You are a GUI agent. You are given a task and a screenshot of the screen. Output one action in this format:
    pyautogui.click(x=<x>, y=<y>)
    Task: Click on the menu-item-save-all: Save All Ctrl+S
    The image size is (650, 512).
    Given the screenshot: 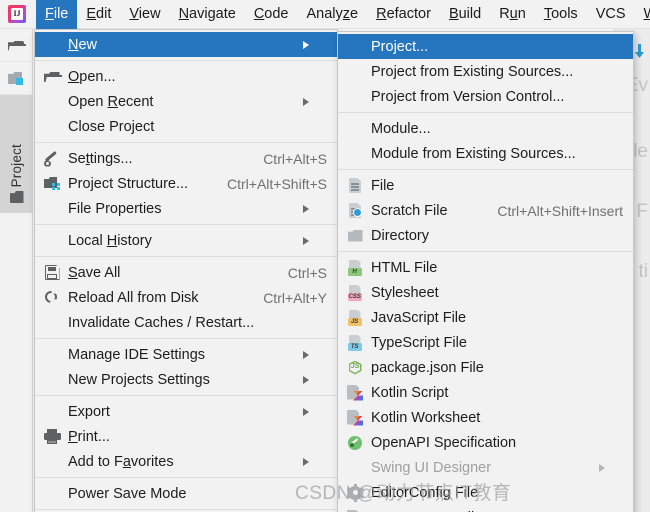 What is the action you would take?
    pyautogui.click(x=186, y=272)
    